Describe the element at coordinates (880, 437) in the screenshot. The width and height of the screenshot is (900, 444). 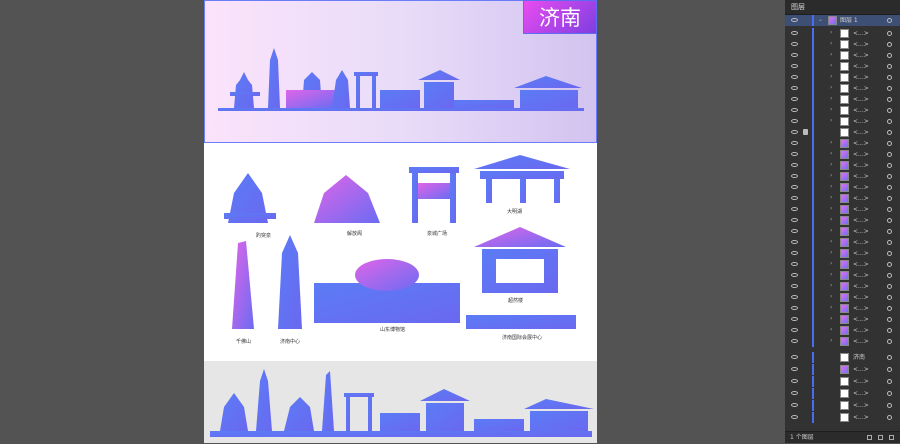
I see `new-layer-icon` at that location.